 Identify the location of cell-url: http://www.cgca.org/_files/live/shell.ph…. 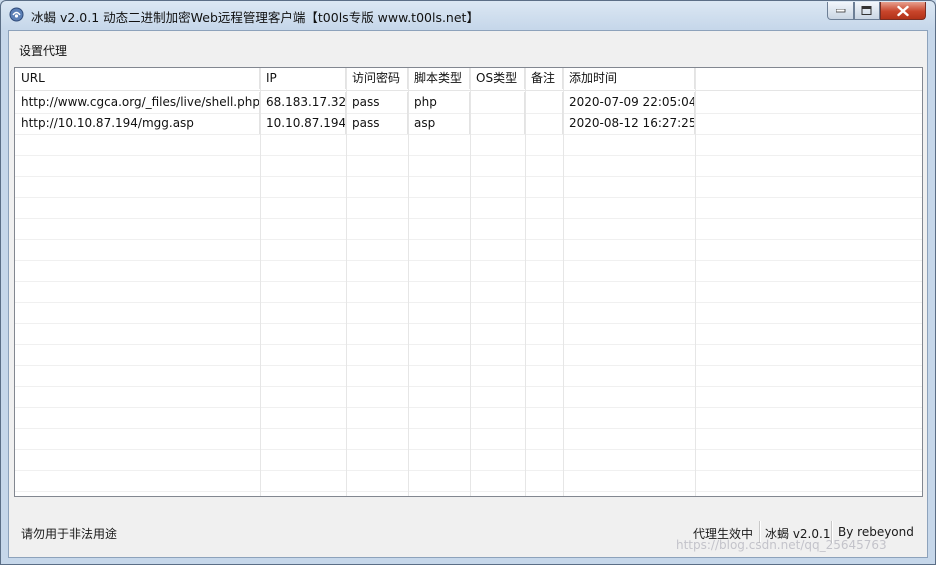
(137, 102).